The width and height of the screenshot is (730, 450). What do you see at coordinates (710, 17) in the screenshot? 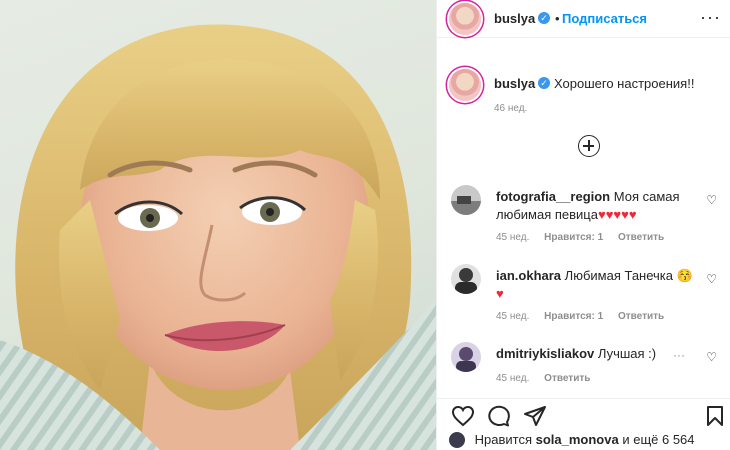
I see `more-options-icon: ···` at bounding box center [710, 17].